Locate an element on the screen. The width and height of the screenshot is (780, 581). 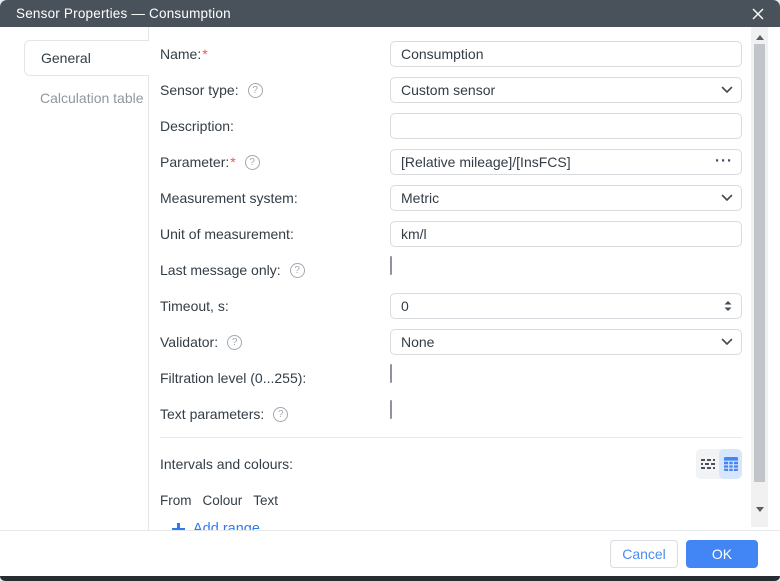
scrollbar-thumb is located at coordinates (759, 263).